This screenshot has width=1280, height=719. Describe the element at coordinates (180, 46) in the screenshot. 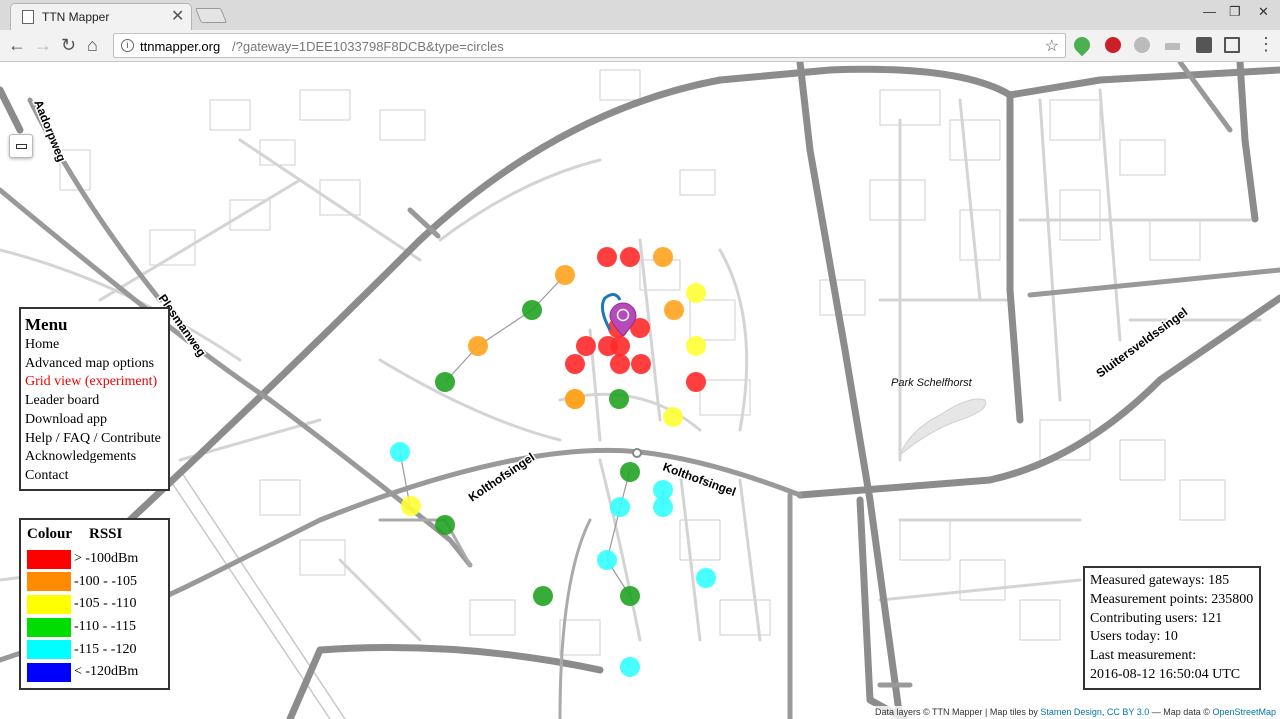

I see `url-host: ttnmapper.org` at that location.